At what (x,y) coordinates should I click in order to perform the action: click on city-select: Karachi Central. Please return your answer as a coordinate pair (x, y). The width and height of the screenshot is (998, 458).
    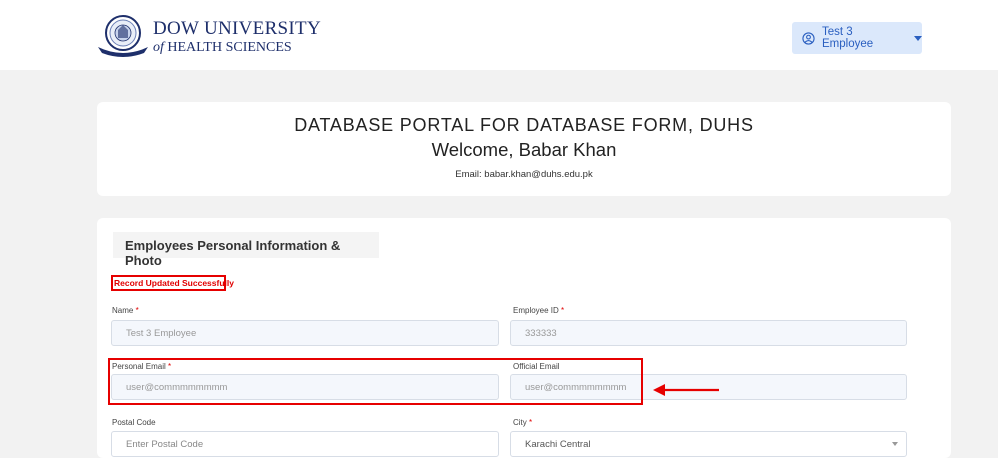
    Looking at the image, I should click on (708, 444).